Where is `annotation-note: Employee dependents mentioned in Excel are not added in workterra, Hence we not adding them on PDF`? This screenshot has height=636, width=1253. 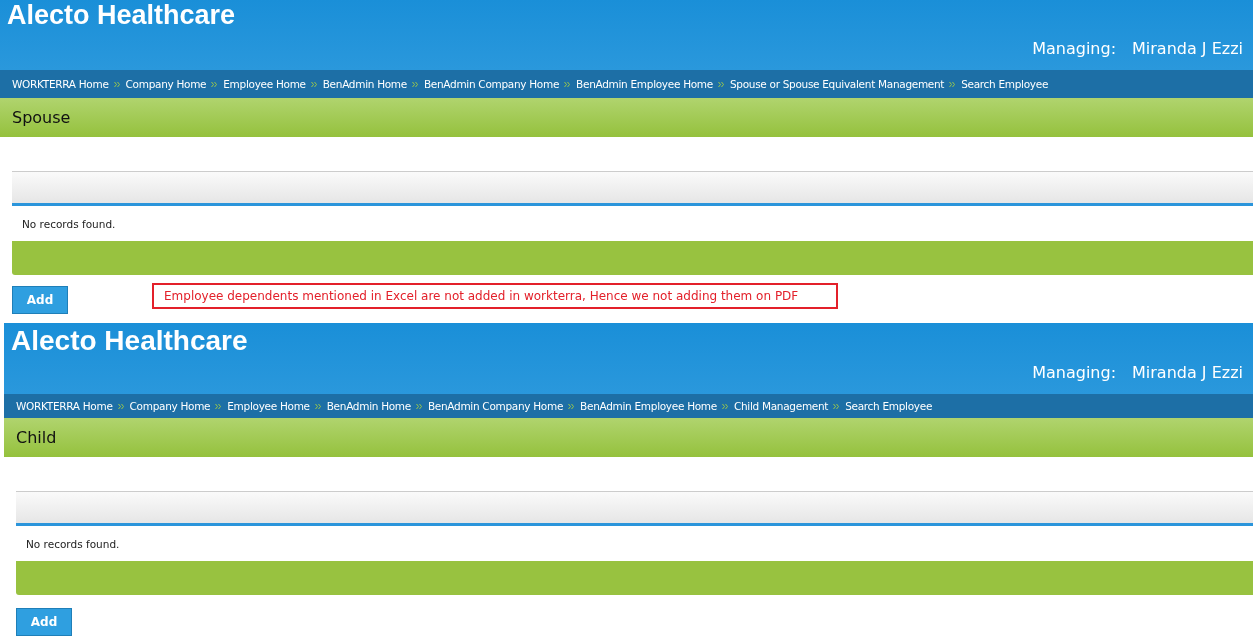 annotation-note: Employee dependents mentioned in Excel are not added in workterra, Hence we not adding them on PDF is located at coordinates (495, 295).